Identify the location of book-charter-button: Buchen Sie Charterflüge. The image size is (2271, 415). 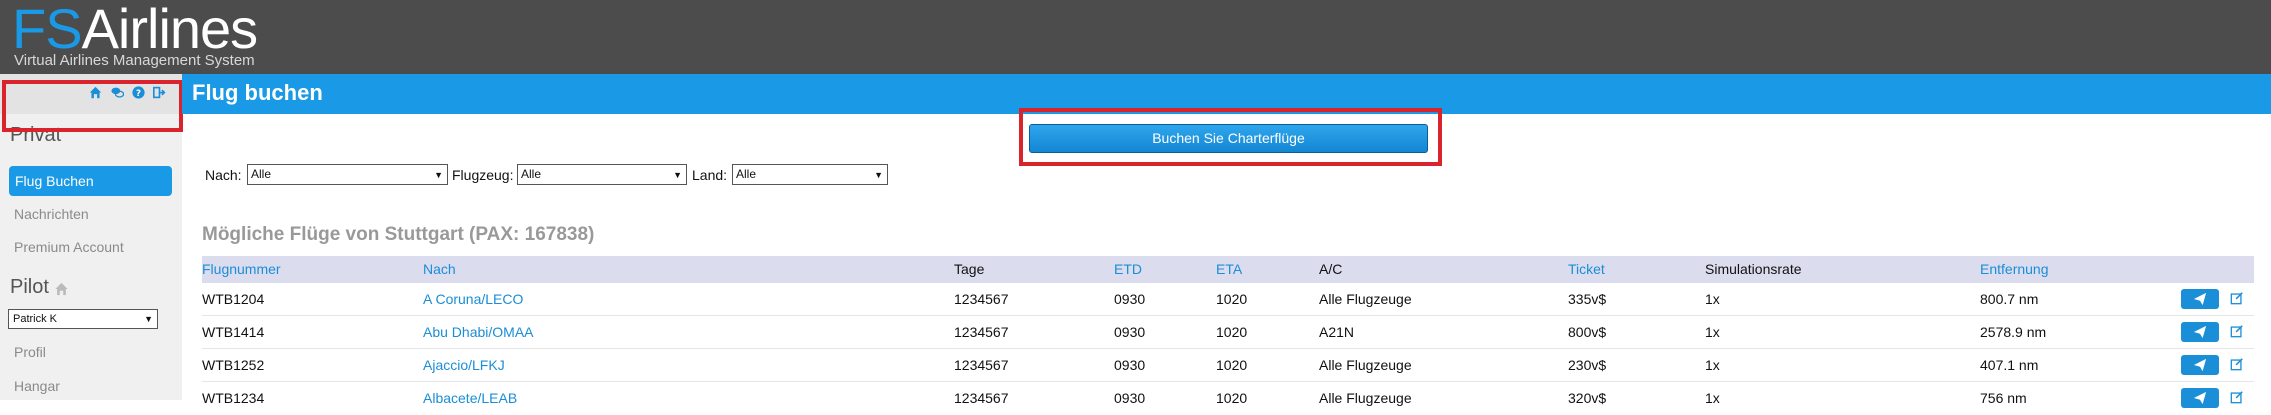
(1228, 138).